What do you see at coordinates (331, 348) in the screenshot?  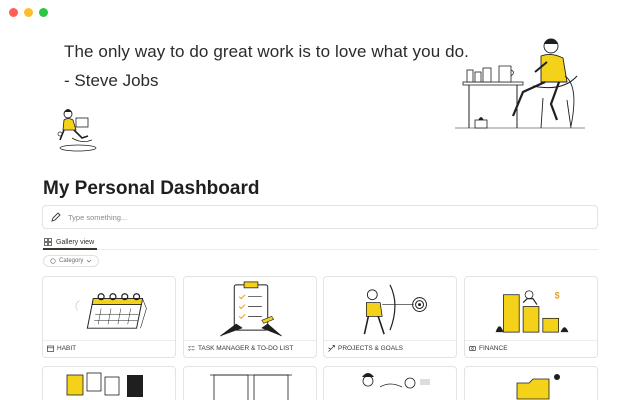 I see `target-icon` at bounding box center [331, 348].